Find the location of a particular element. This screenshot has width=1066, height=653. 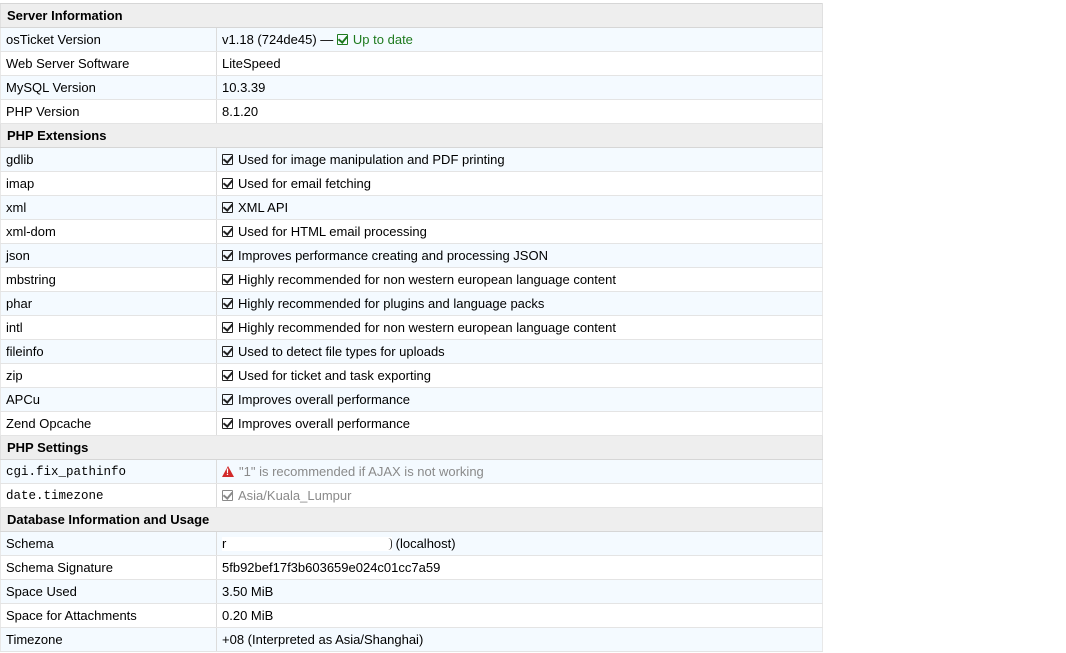

version-text: v1.18 (724de45) — is located at coordinates (278, 39).